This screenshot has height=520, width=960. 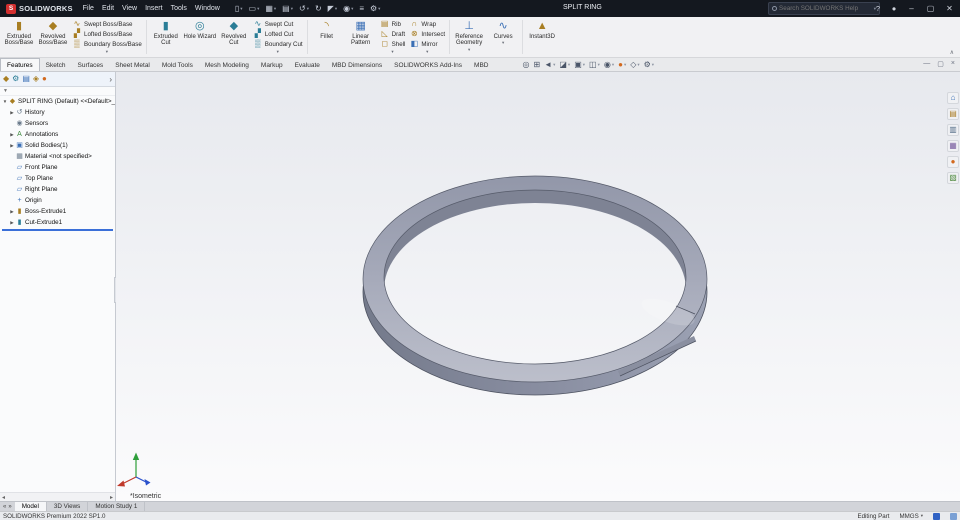 I want to click on tree-item-material: ▦ Material <not specified>, so click(x=57, y=156).